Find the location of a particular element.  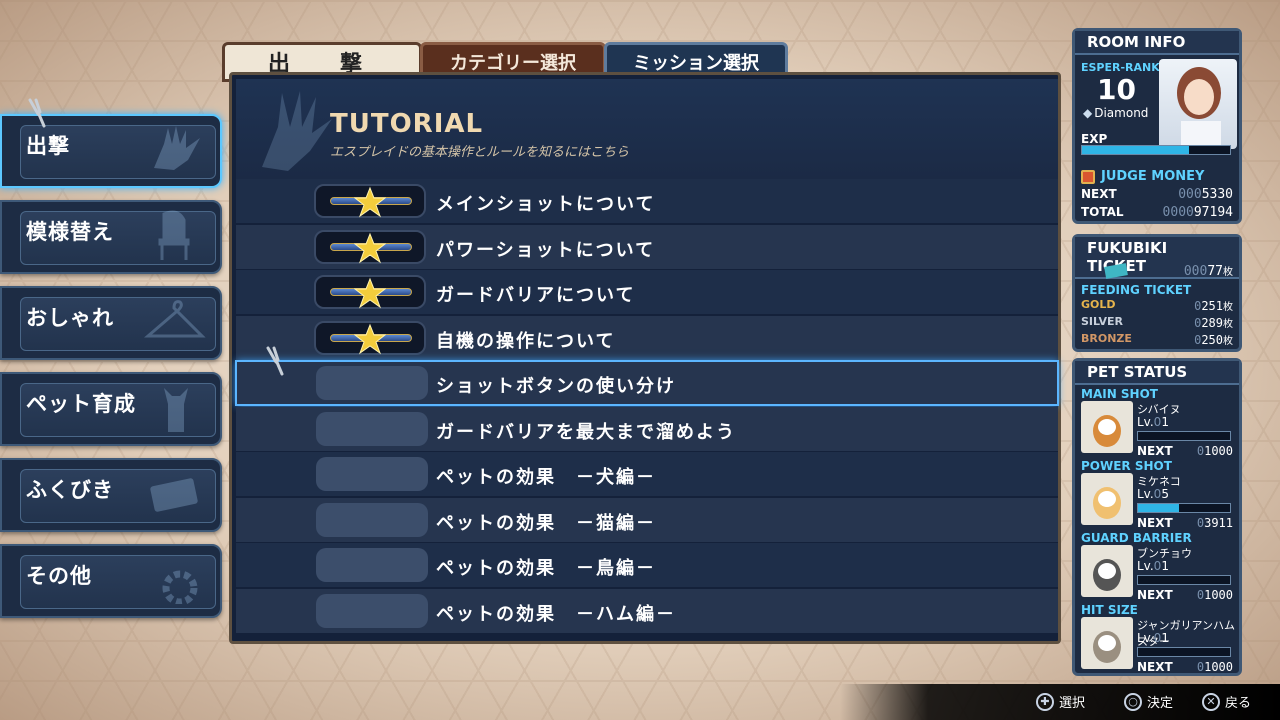

mission-row: パワーショットについて is located at coordinates (647, 246).